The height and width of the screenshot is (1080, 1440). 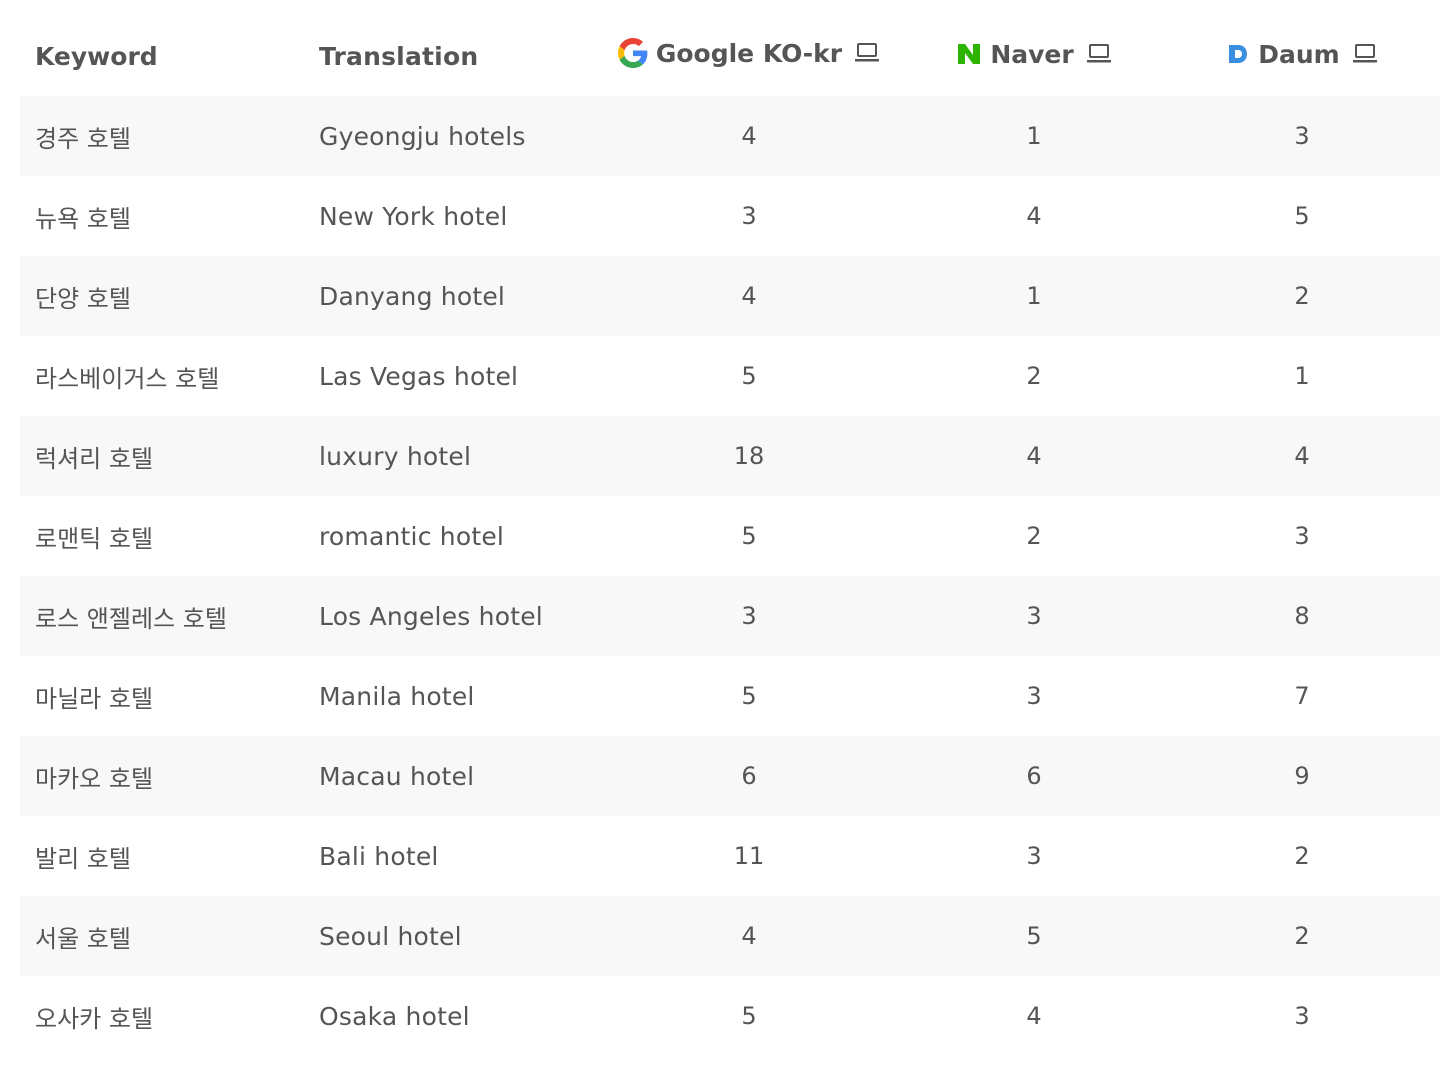 What do you see at coordinates (94, 458) in the screenshot?
I see `keyword-cell: 럭셔리 호텔` at bounding box center [94, 458].